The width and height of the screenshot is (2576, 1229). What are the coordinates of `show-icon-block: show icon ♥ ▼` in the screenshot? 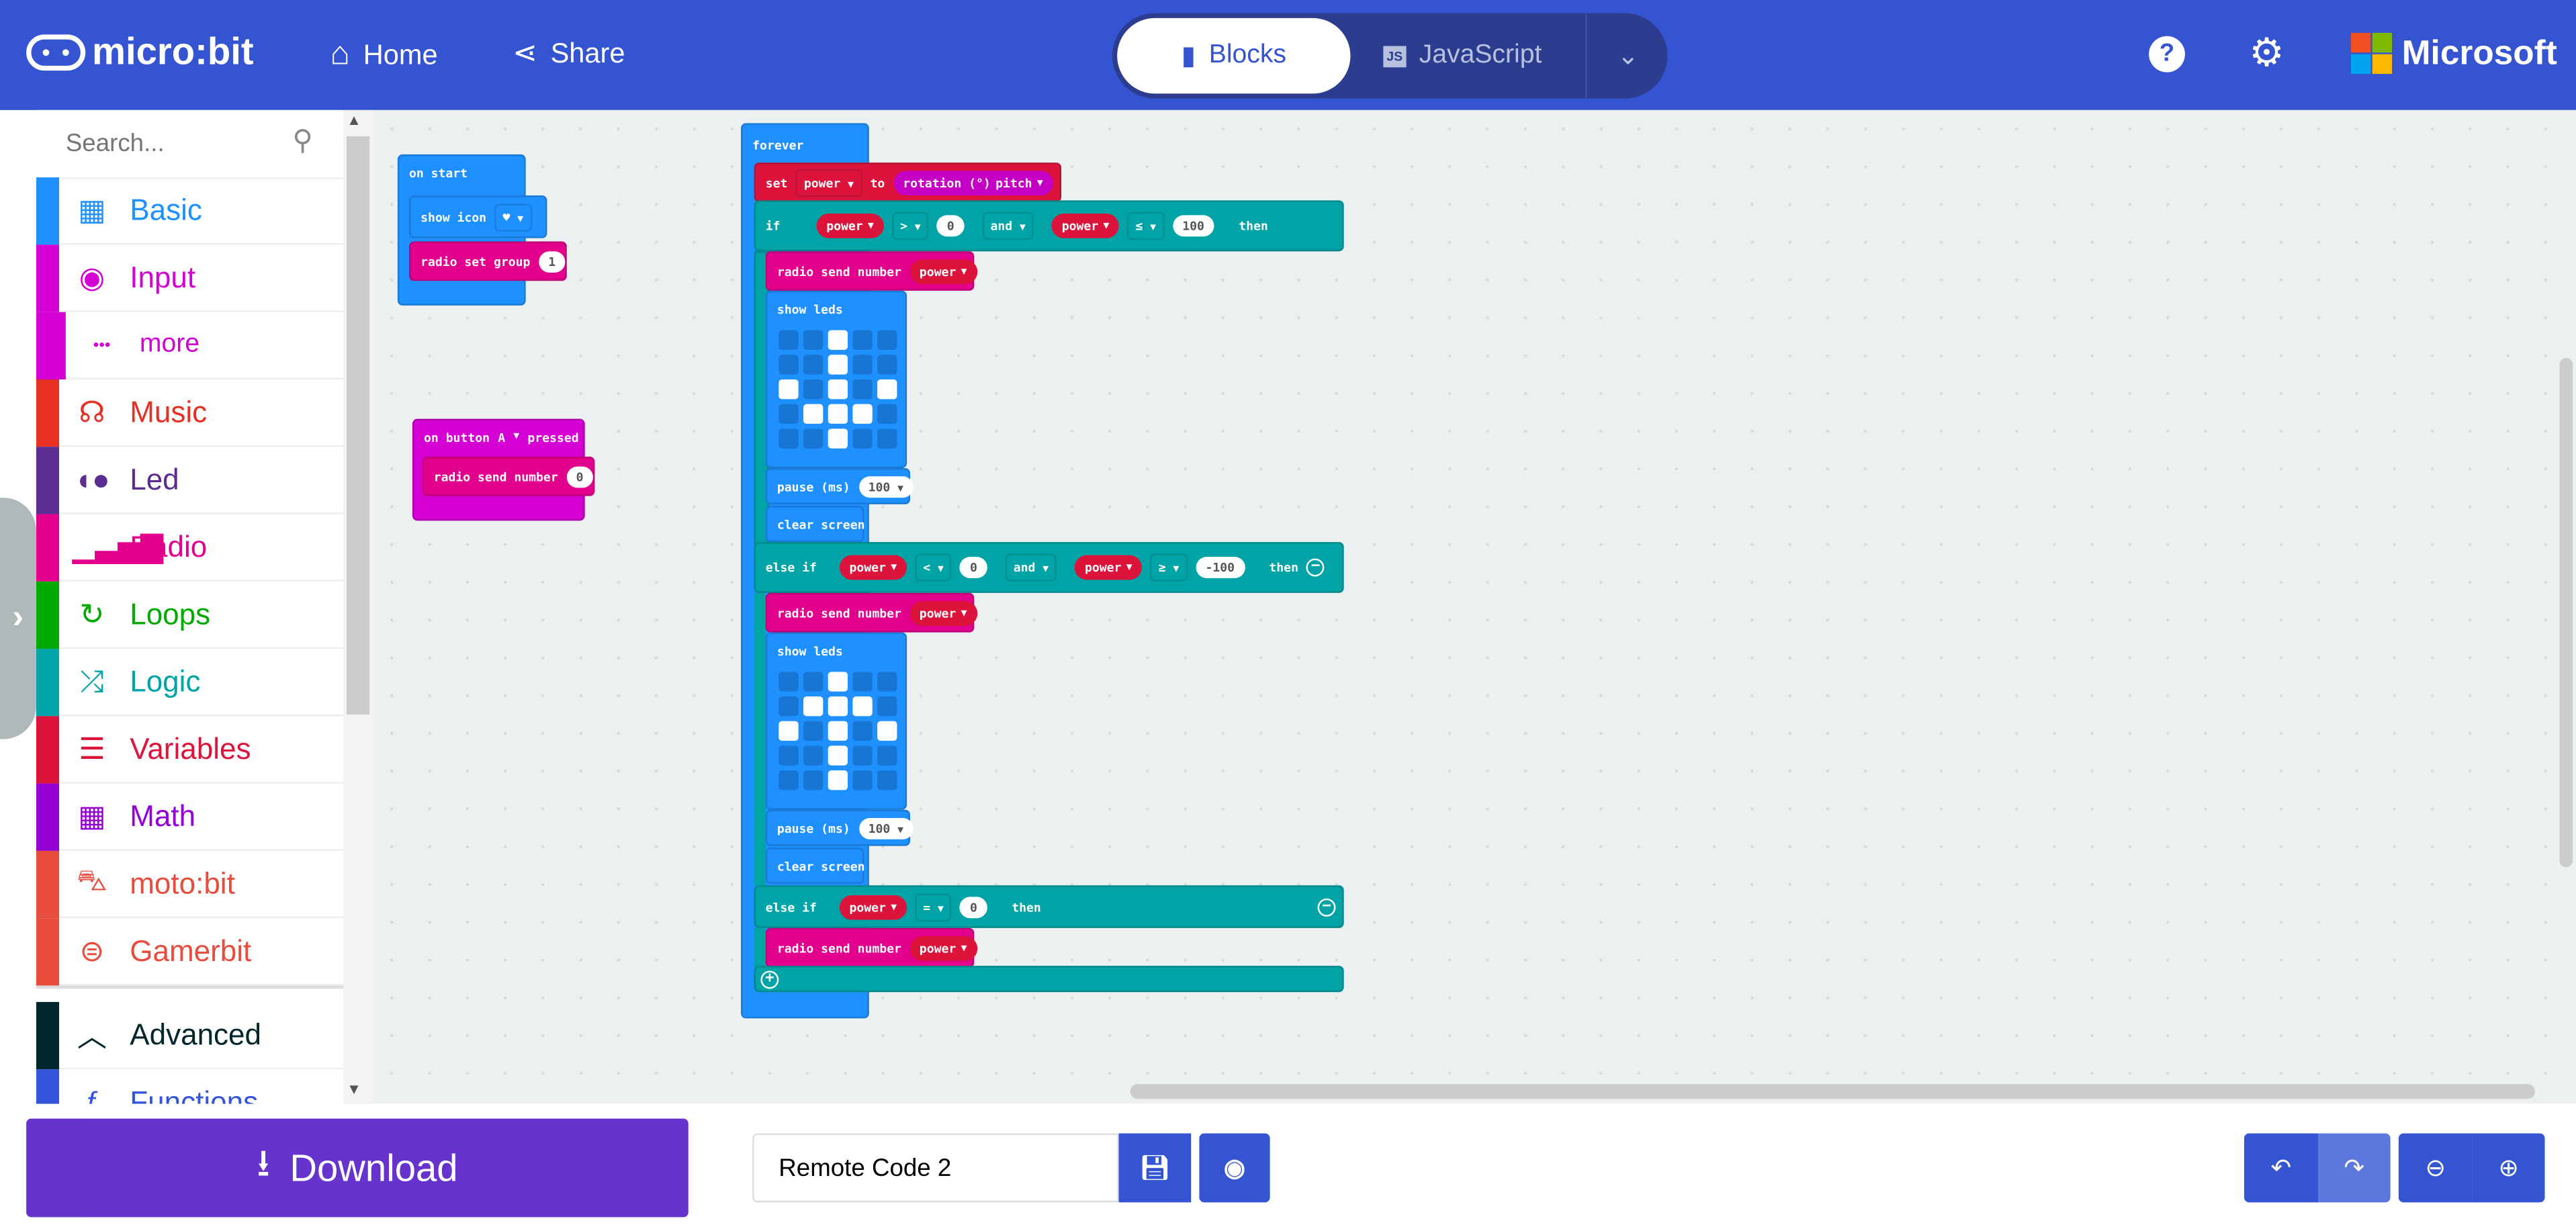 It's located at (478, 216).